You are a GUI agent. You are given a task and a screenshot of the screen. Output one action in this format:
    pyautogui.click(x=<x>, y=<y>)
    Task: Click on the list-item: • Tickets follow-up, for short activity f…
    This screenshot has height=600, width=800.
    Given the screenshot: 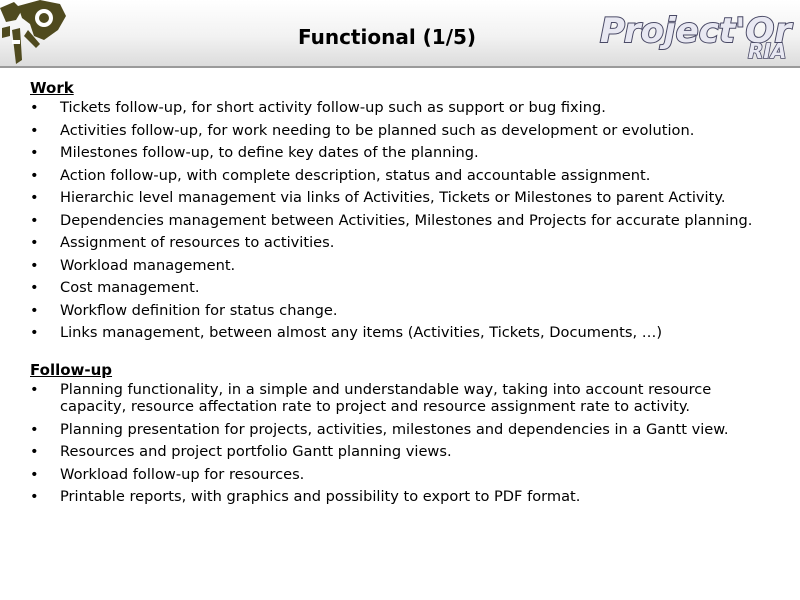 What is the action you would take?
    pyautogui.click(x=318, y=107)
    